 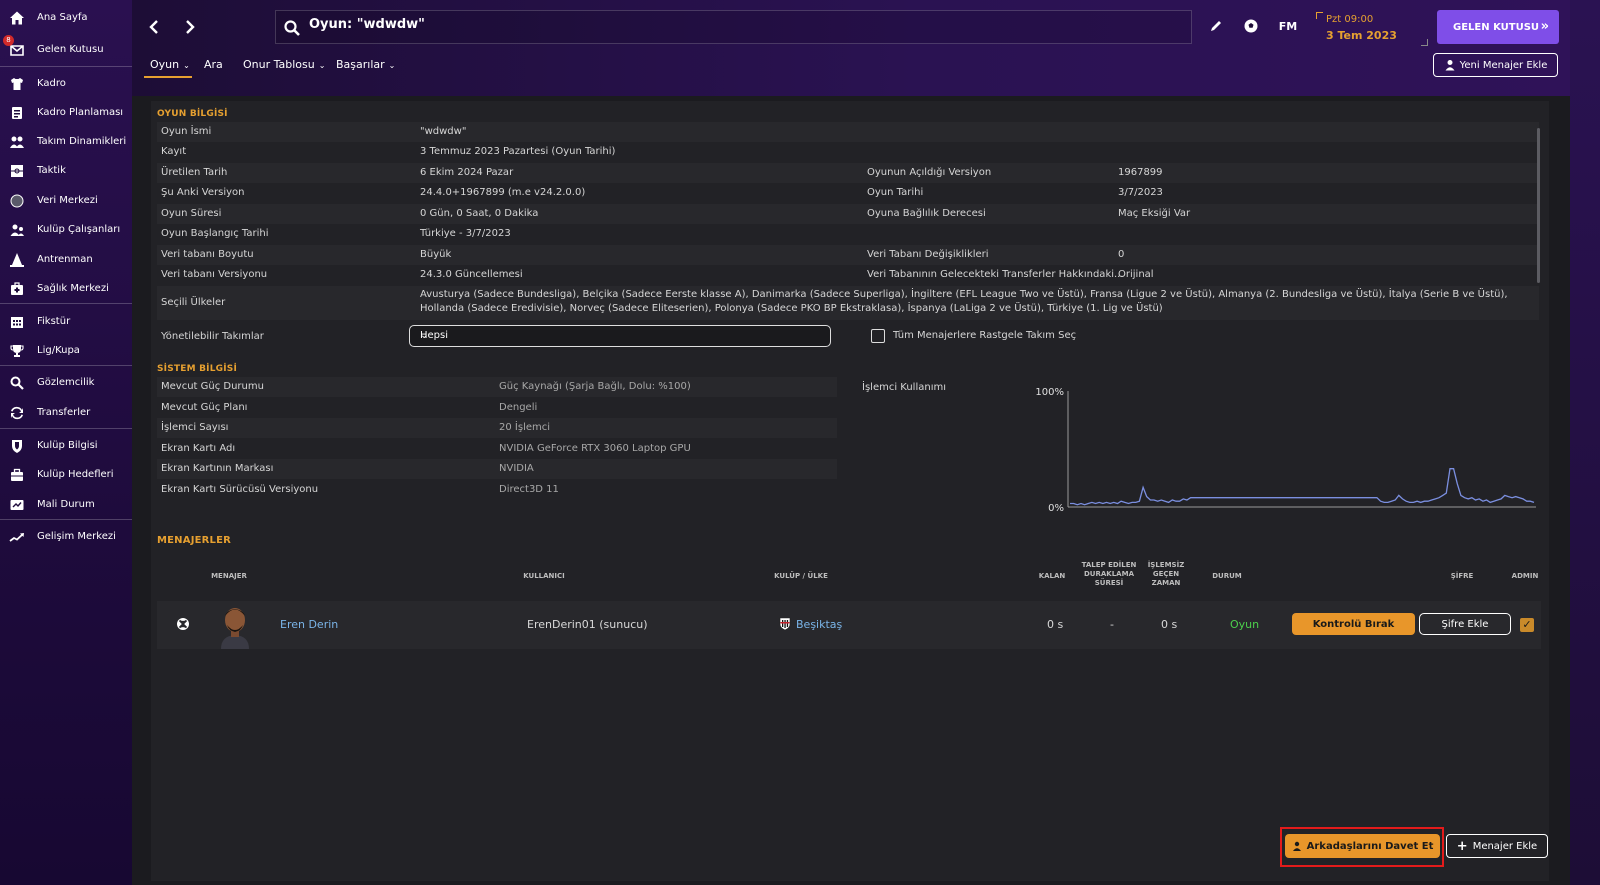 What do you see at coordinates (17, 413) in the screenshot?
I see `transfers-arrows-icon` at bounding box center [17, 413].